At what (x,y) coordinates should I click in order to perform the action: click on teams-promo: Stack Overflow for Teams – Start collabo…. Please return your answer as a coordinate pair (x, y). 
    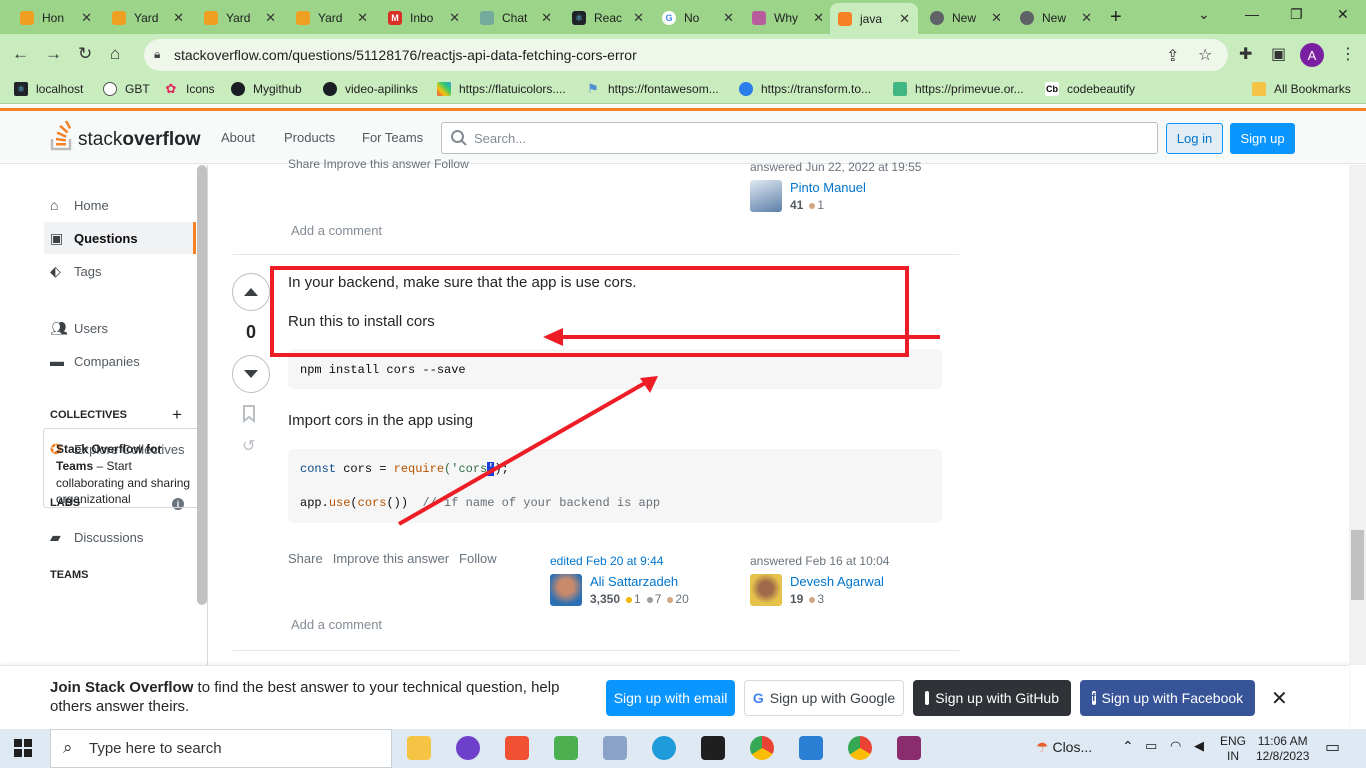
    Looking at the image, I should click on (125, 468).